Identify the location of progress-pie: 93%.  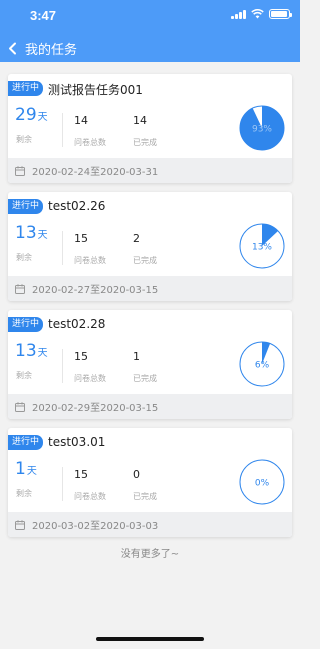
(262, 128).